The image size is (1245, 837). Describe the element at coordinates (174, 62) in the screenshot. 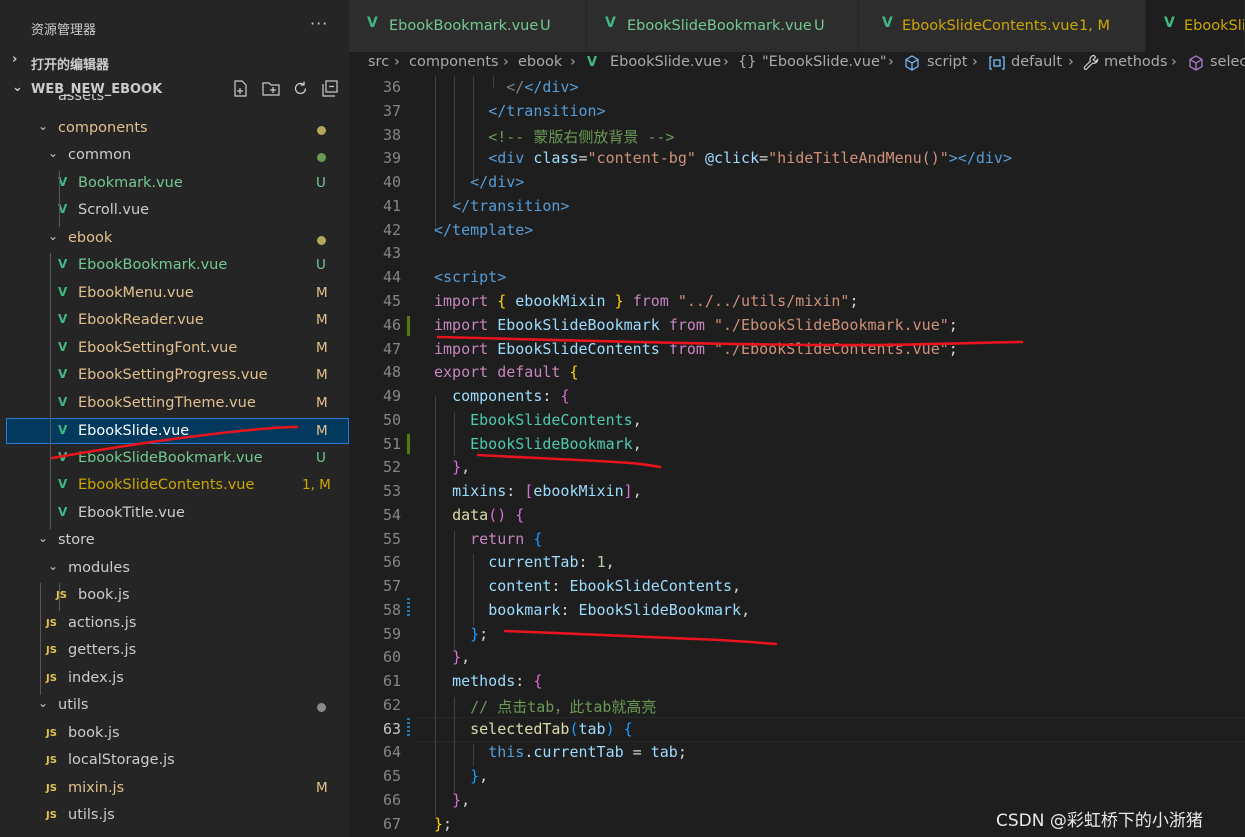

I see `open-editors-section: › 打开的编辑器` at that location.